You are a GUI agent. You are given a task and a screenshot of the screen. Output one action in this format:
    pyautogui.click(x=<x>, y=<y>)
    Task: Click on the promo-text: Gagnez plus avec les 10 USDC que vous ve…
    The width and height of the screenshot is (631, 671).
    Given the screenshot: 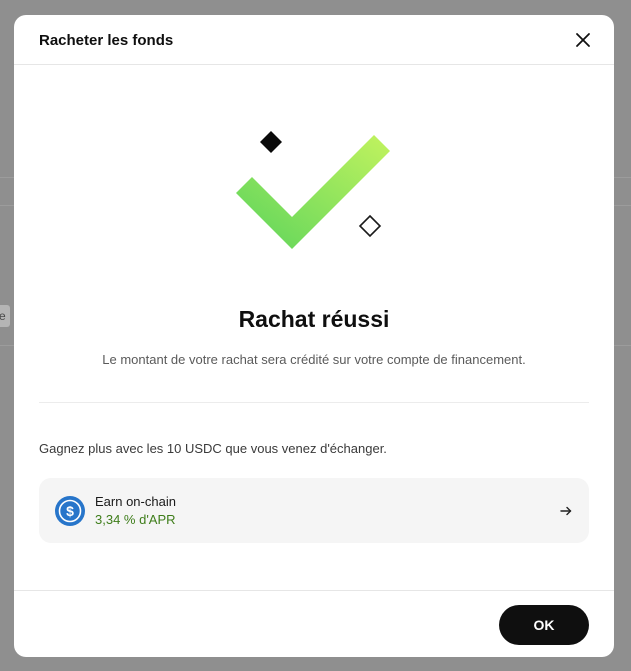 What is the action you would take?
    pyautogui.click(x=213, y=448)
    